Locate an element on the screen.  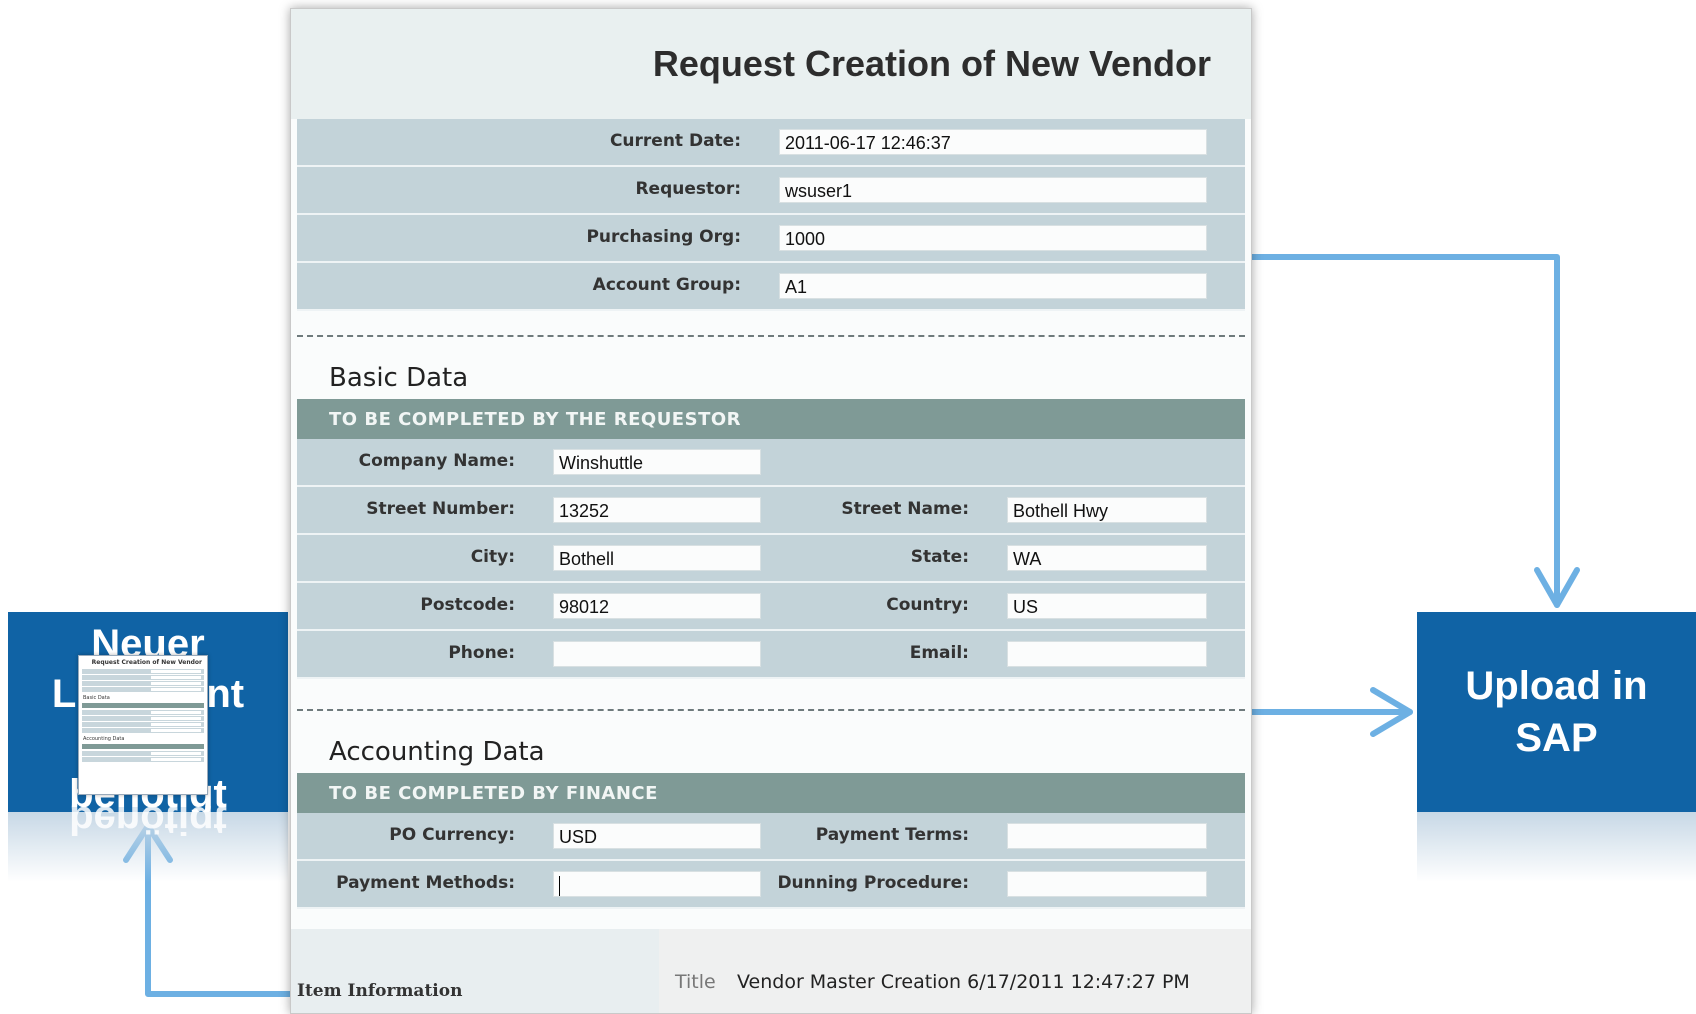
current-date-row: Current Date: 2011-06-17 12:46:37 is located at coordinates (771, 143).